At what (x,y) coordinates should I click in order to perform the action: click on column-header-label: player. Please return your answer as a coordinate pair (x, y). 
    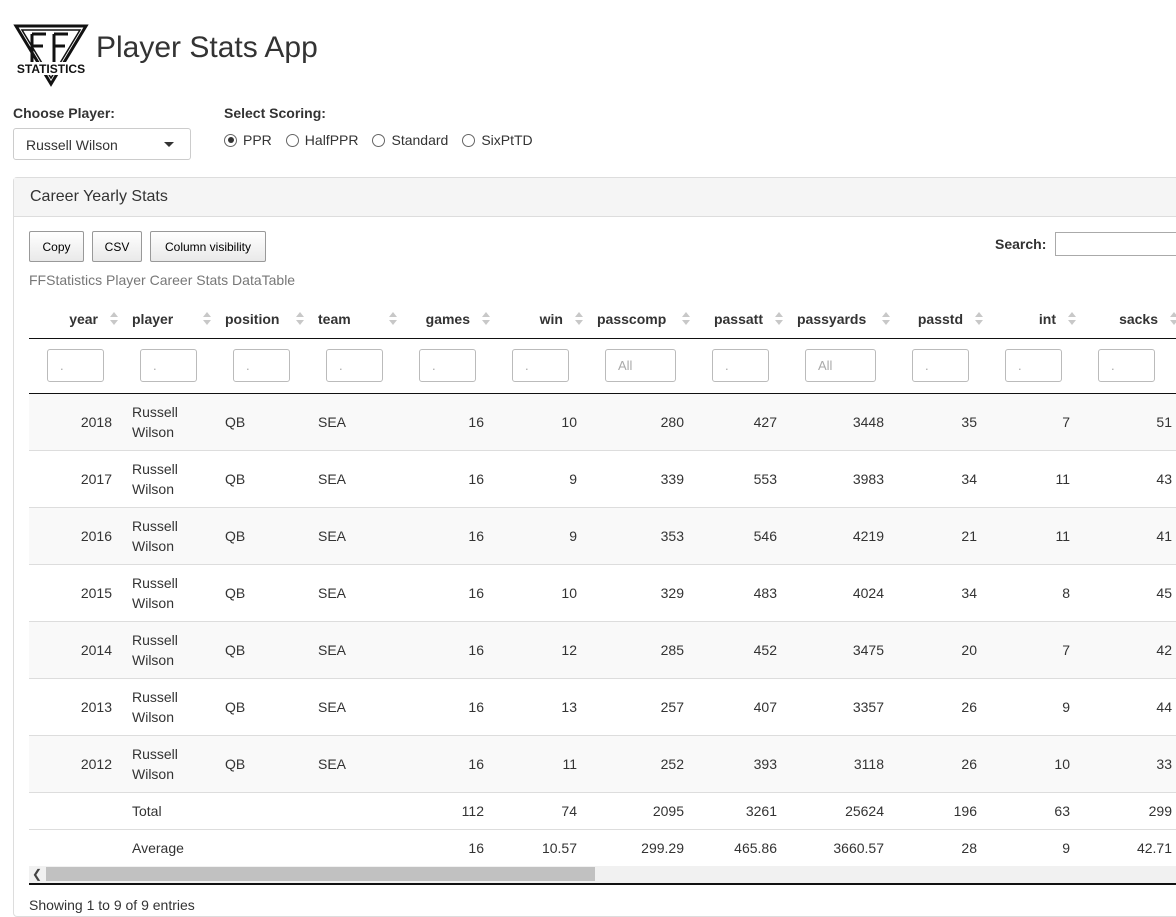
    Looking at the image, I should click on (153, 318).